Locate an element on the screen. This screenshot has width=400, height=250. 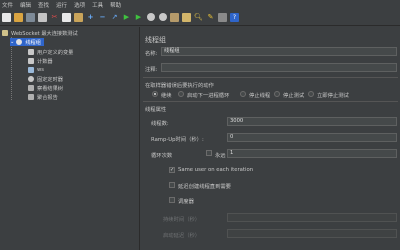
tree-node-view-results-tree: 察看结果树 is located at coordinates (45, 88).